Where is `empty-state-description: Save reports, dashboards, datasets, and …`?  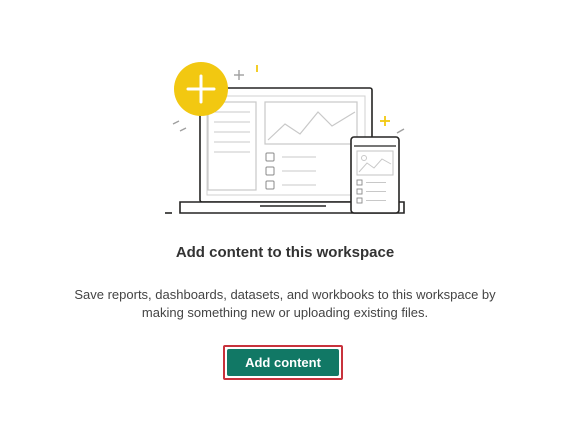
empty-state-description: Save reports, dashboards, datasets, and … is located at coordinates (285, 303).